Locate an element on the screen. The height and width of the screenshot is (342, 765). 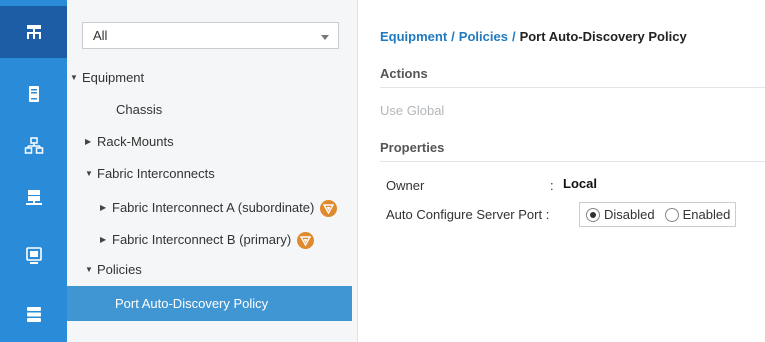
monitor-icon is located at coordinates (33, 255).